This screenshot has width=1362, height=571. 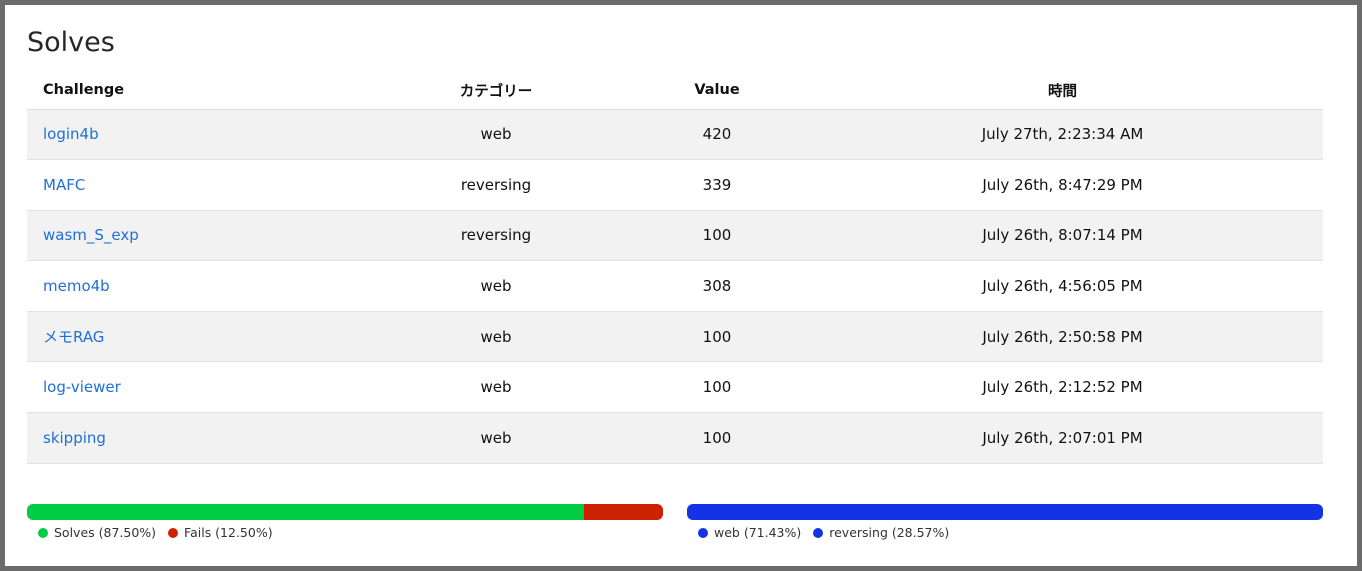 I want to click on table-row: login4b web 420 July 27th, 2:23:34 AM, so click(x=675, y=134).